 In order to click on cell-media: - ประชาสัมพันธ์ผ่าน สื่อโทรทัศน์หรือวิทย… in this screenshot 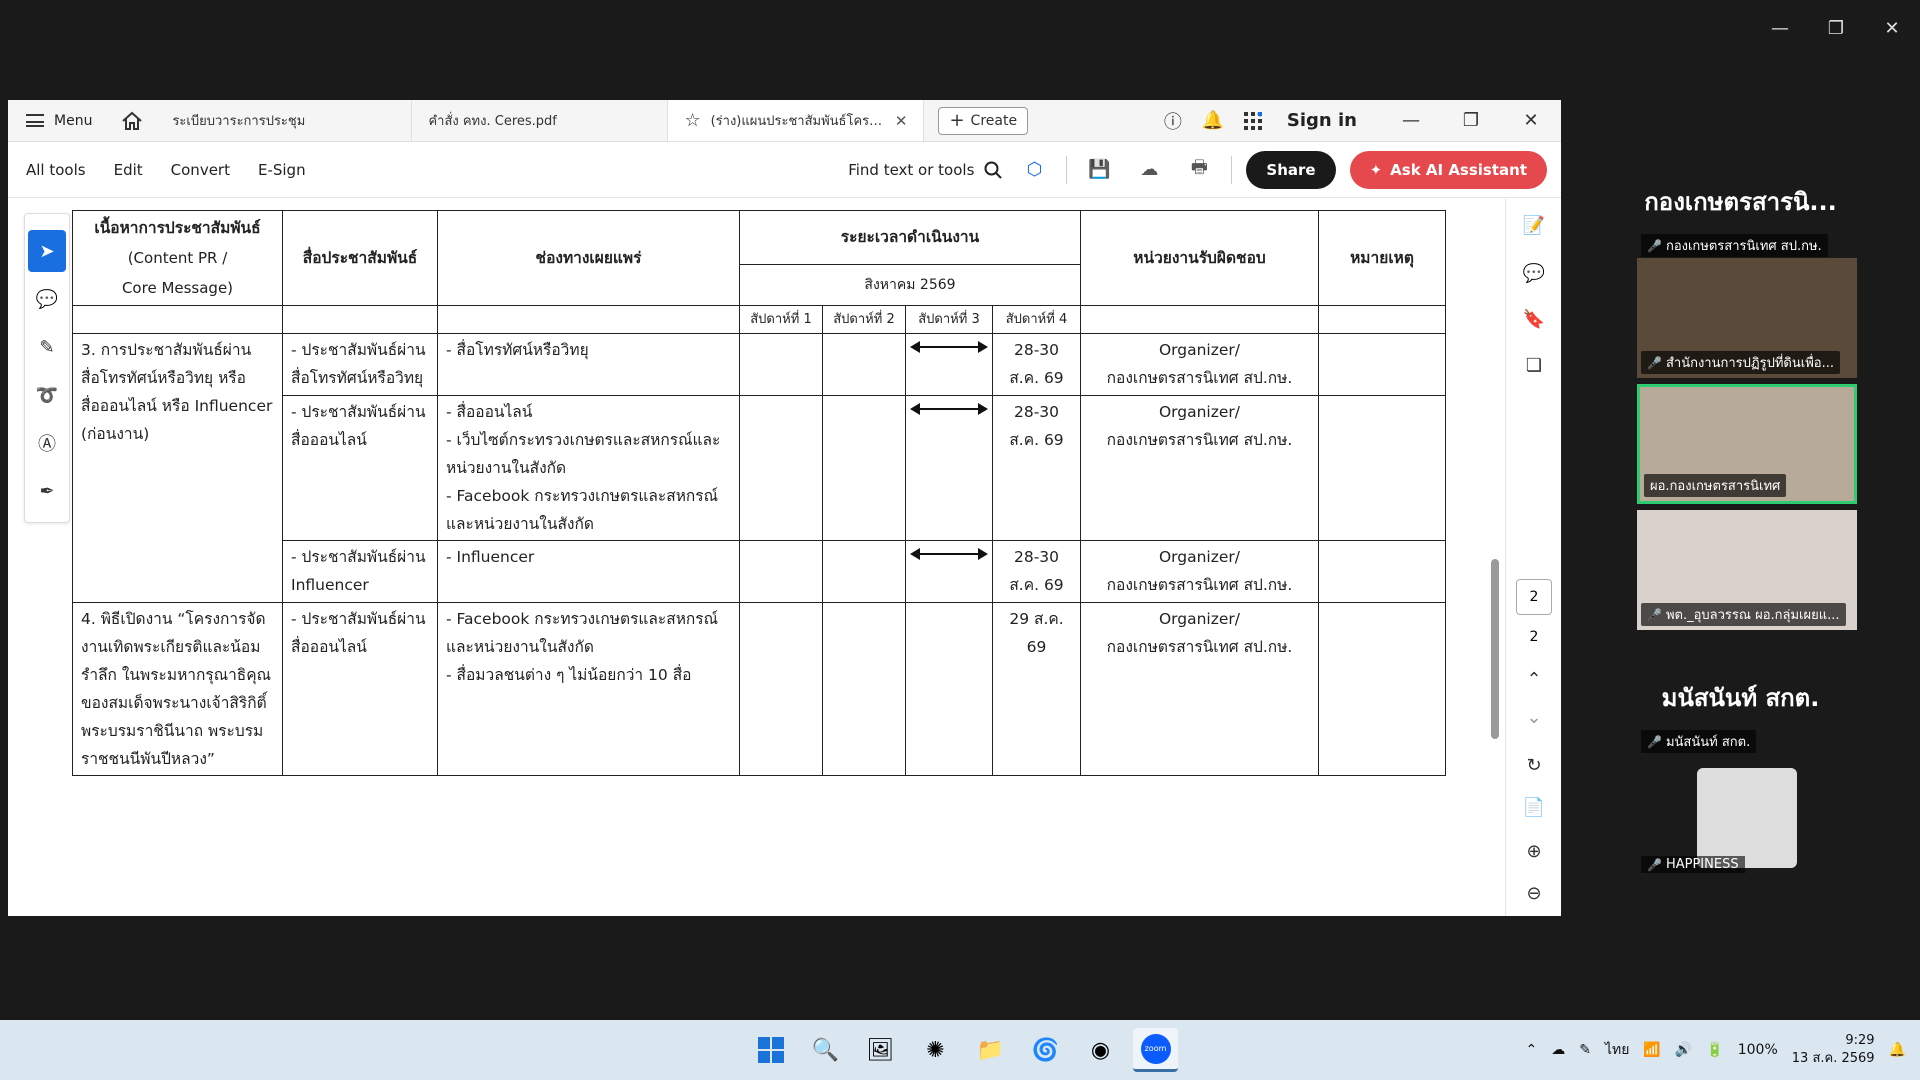, I will do `click(360, 364)`.